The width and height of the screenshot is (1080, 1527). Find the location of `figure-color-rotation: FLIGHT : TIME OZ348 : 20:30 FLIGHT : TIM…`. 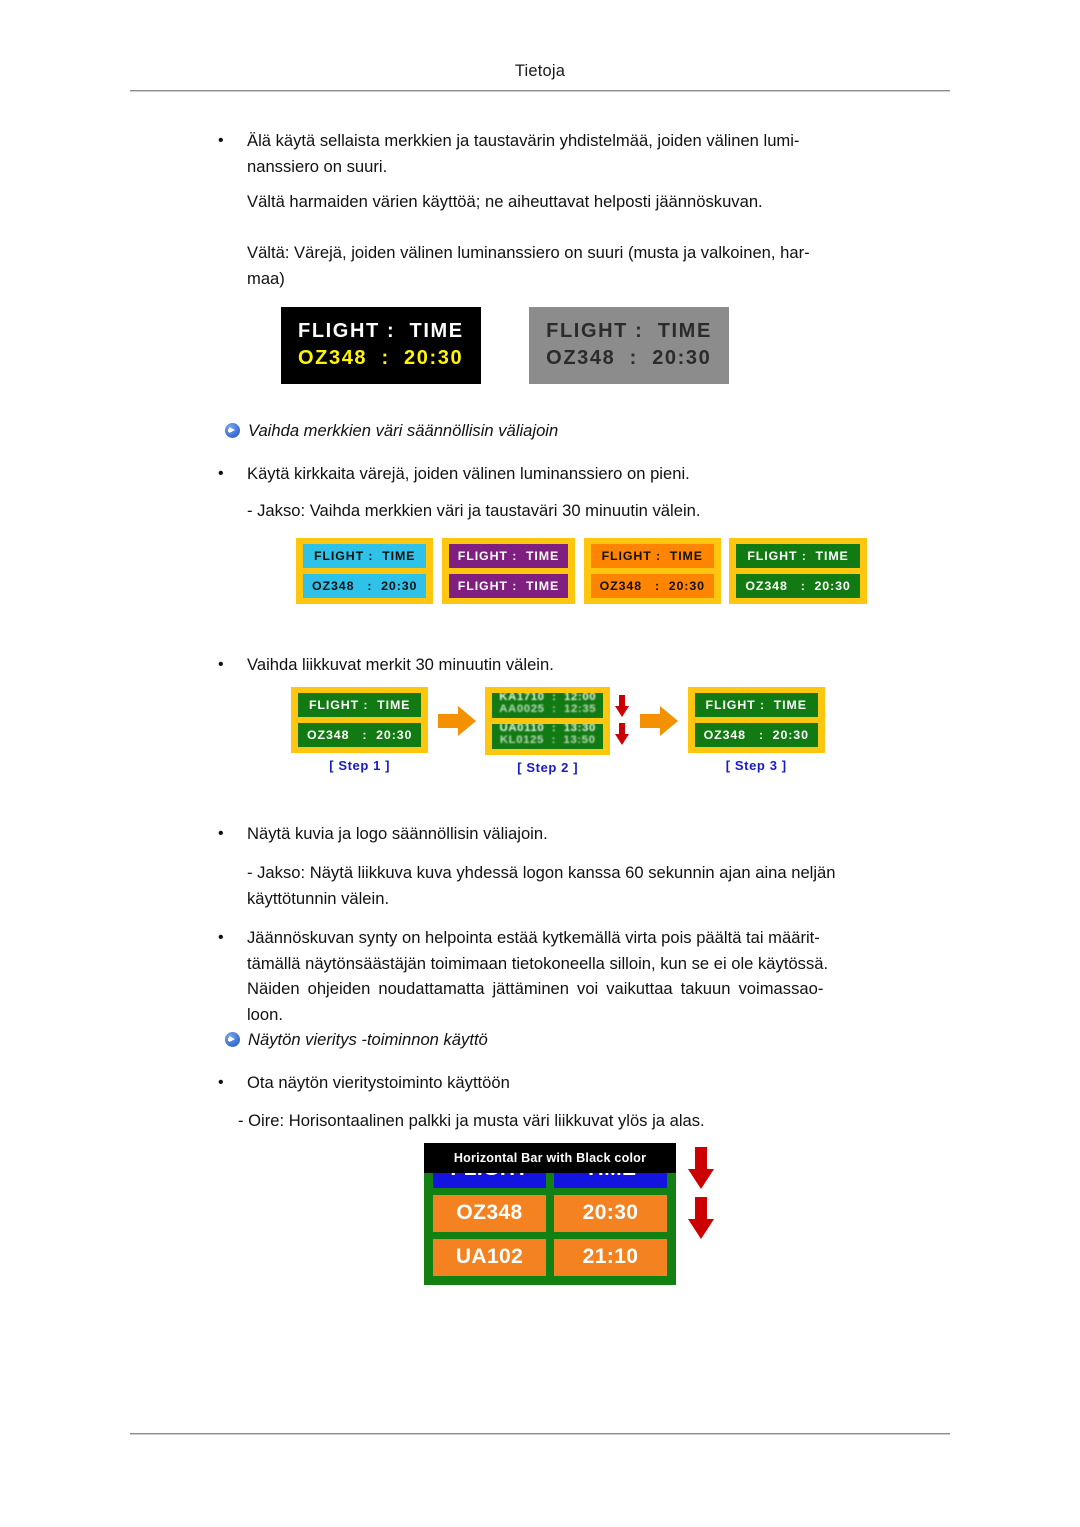

figure-color-rotation: FLIGHT : TIME OZ348 : 20:30 FLIGHT : TIM… is located at coordinates (583, 574).